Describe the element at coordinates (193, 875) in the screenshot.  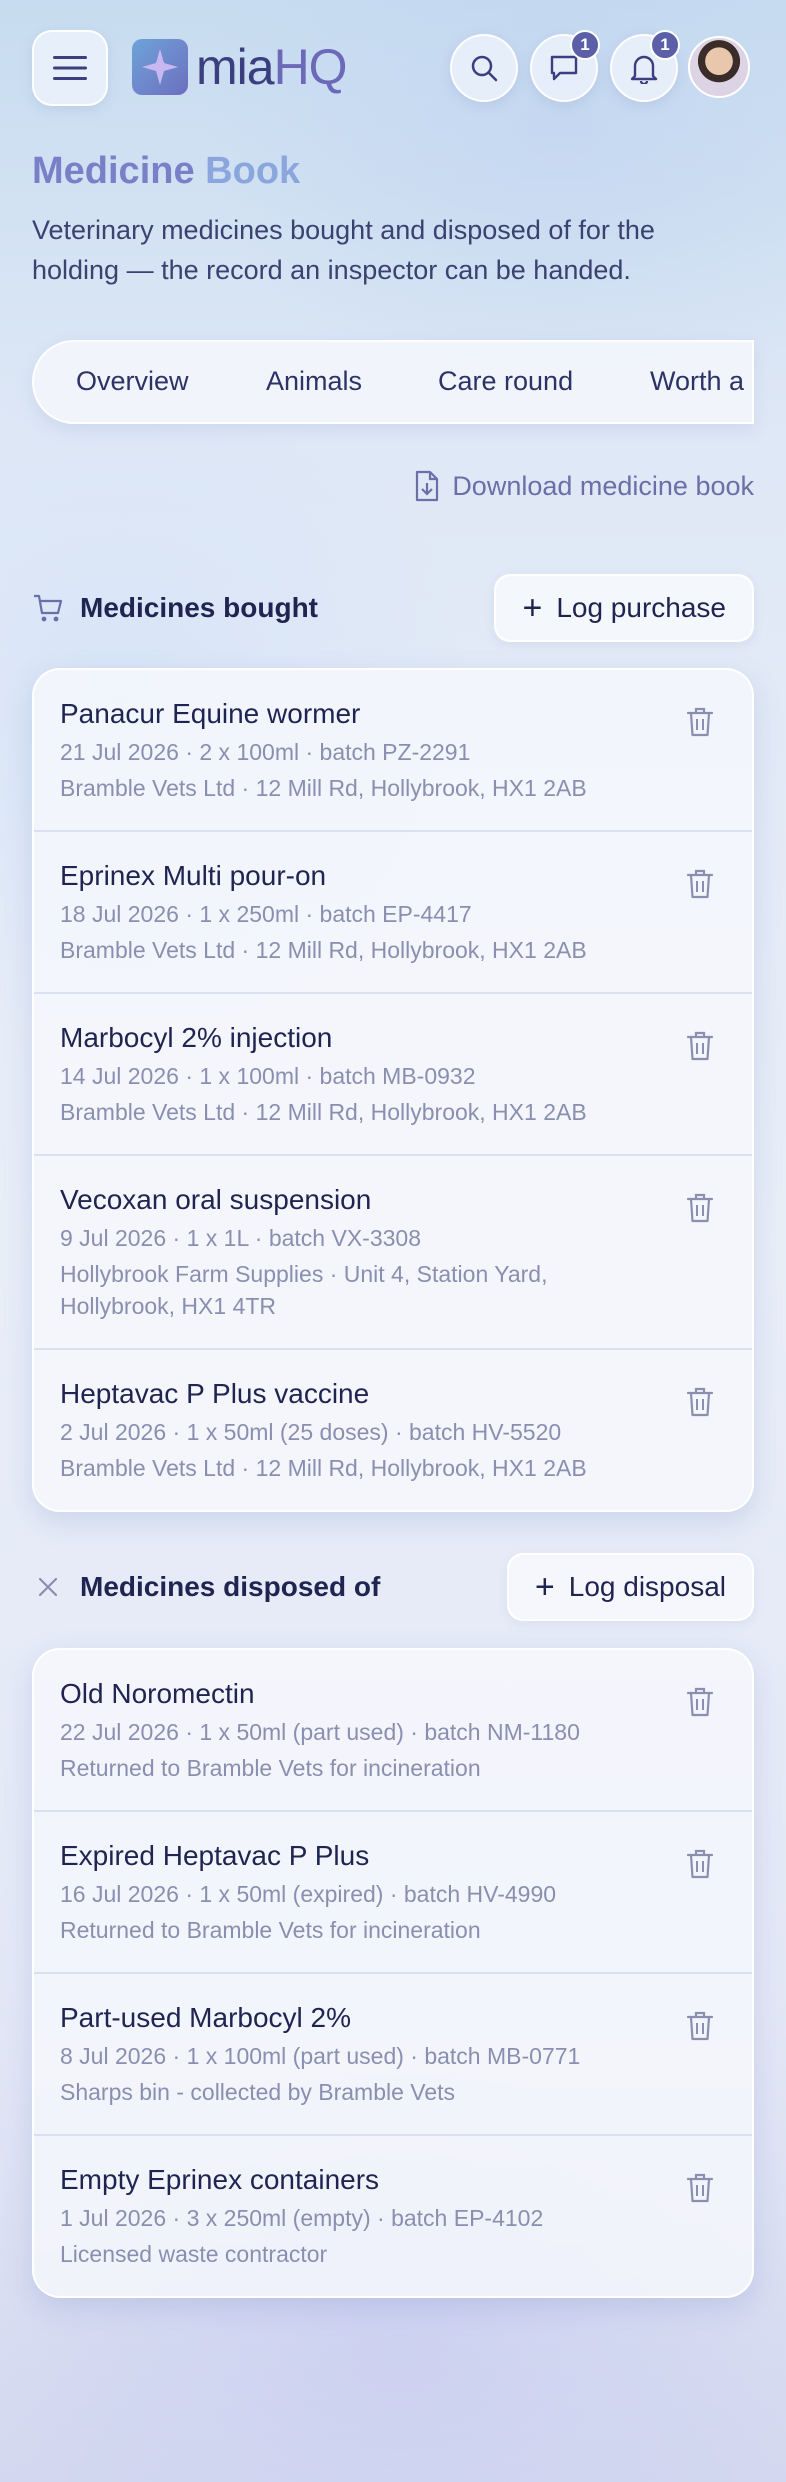
I see `item-name: Eprinex Multi pour-on` at that location.